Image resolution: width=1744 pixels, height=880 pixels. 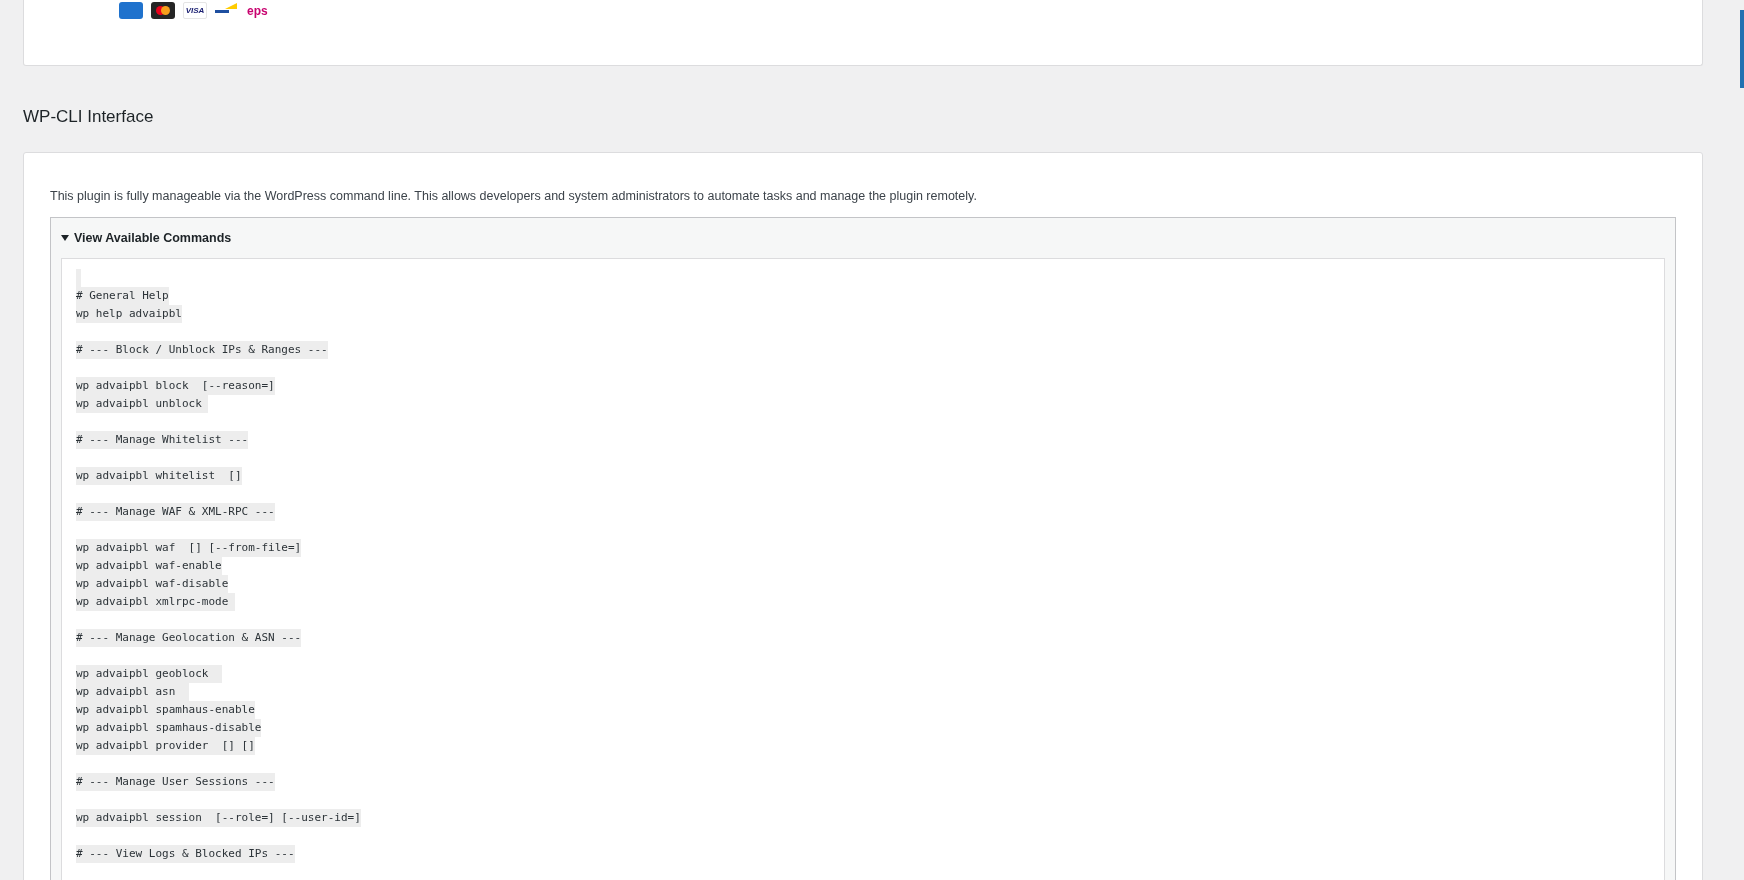 What do you see at coordinates (227, 8) in the screenshot?
I see `stripes-logo-icon` at bounding box center [227, 8].